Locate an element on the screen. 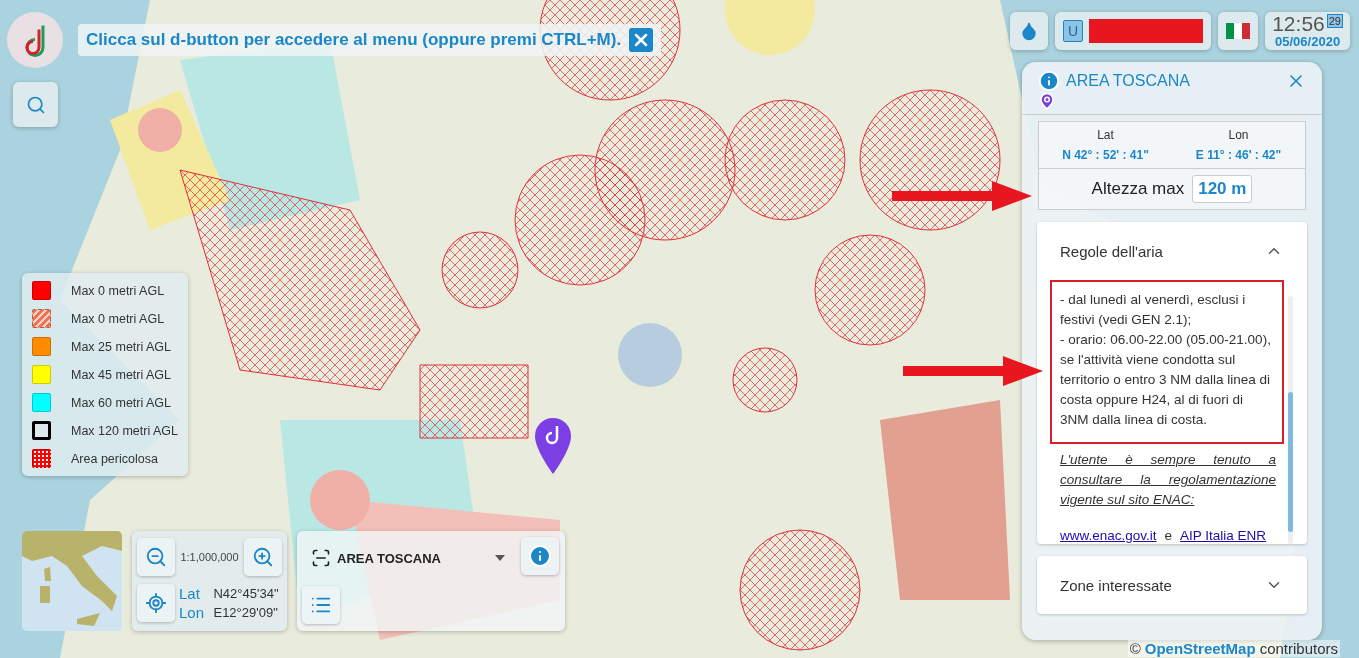 The height and width of the screenshot is (658, 1359). zoom-out-button is located at coordinates (156, 557).